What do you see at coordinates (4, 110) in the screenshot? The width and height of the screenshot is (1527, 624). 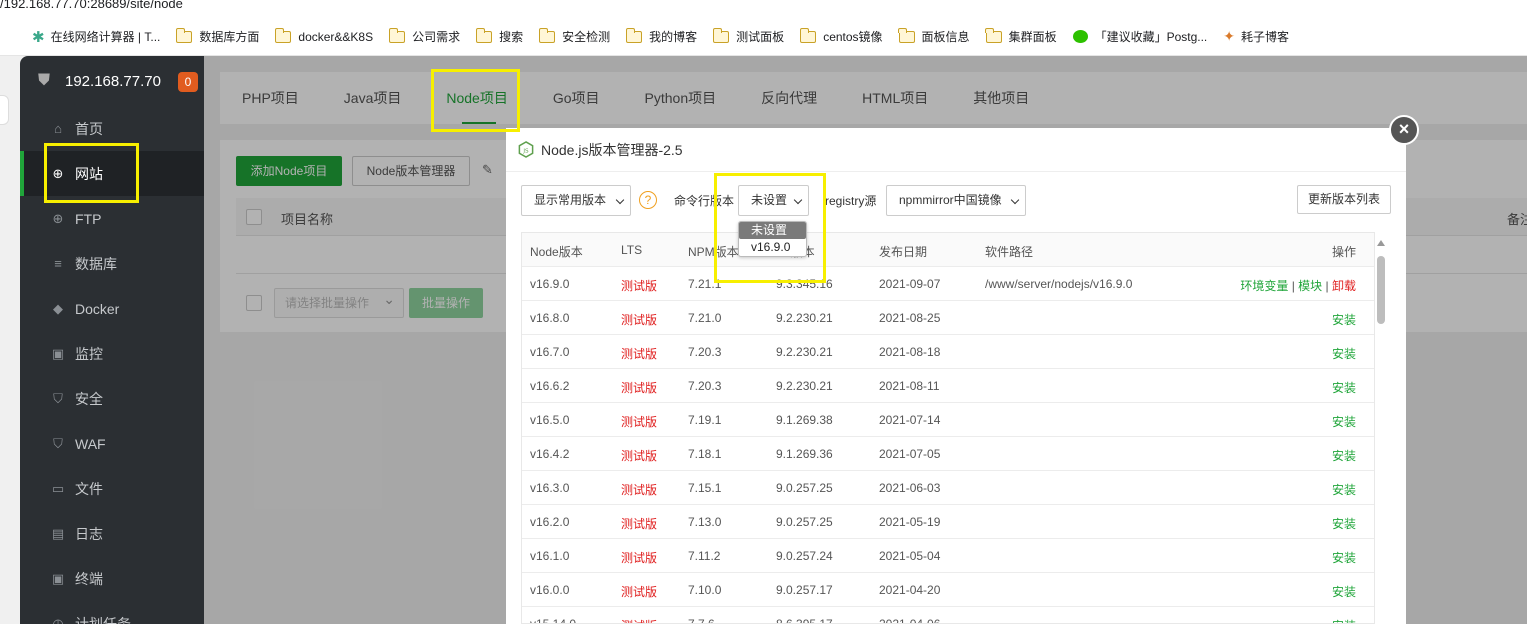 I see `collapse-handle` at bounding box center [4, 110].